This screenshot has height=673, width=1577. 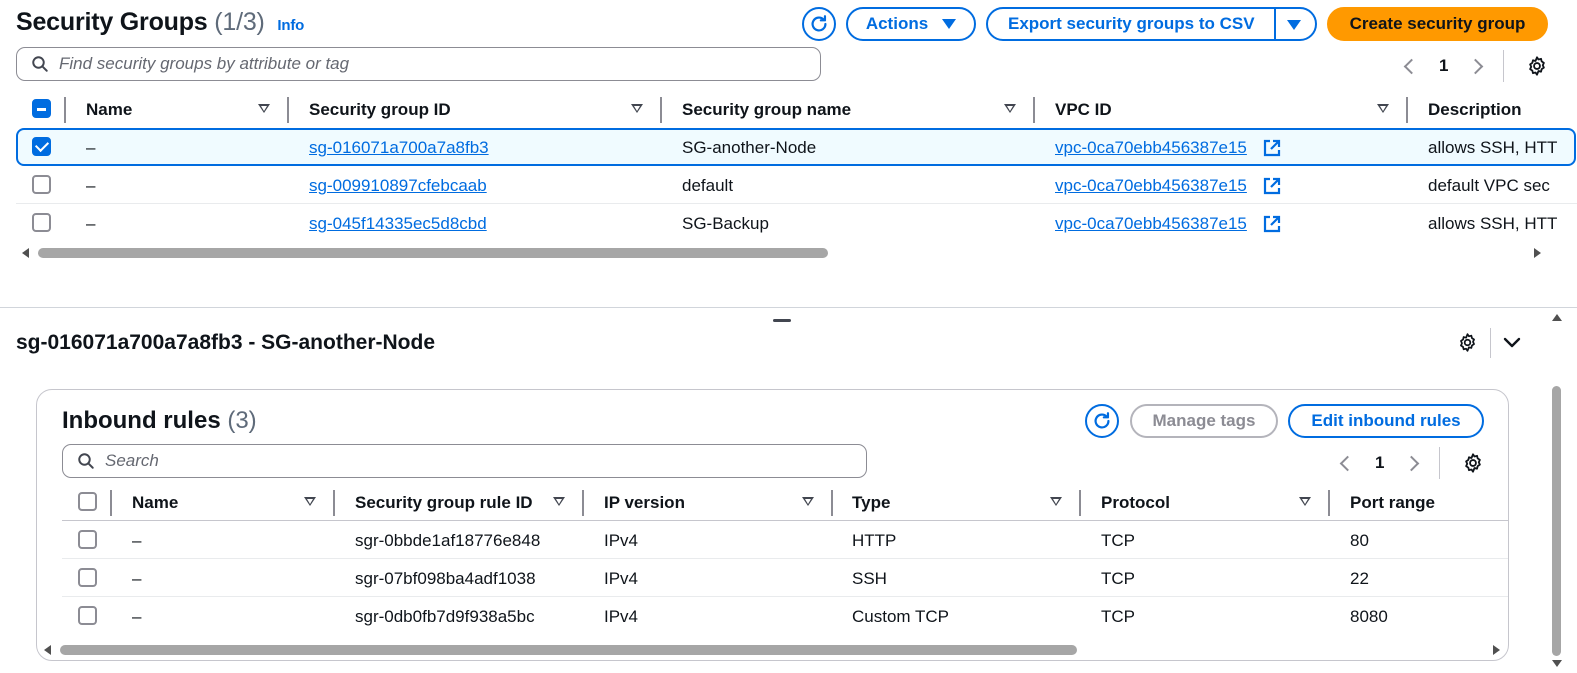 I want to click on column-header-security-group-name: Security group name, so click(x=766, y=110).